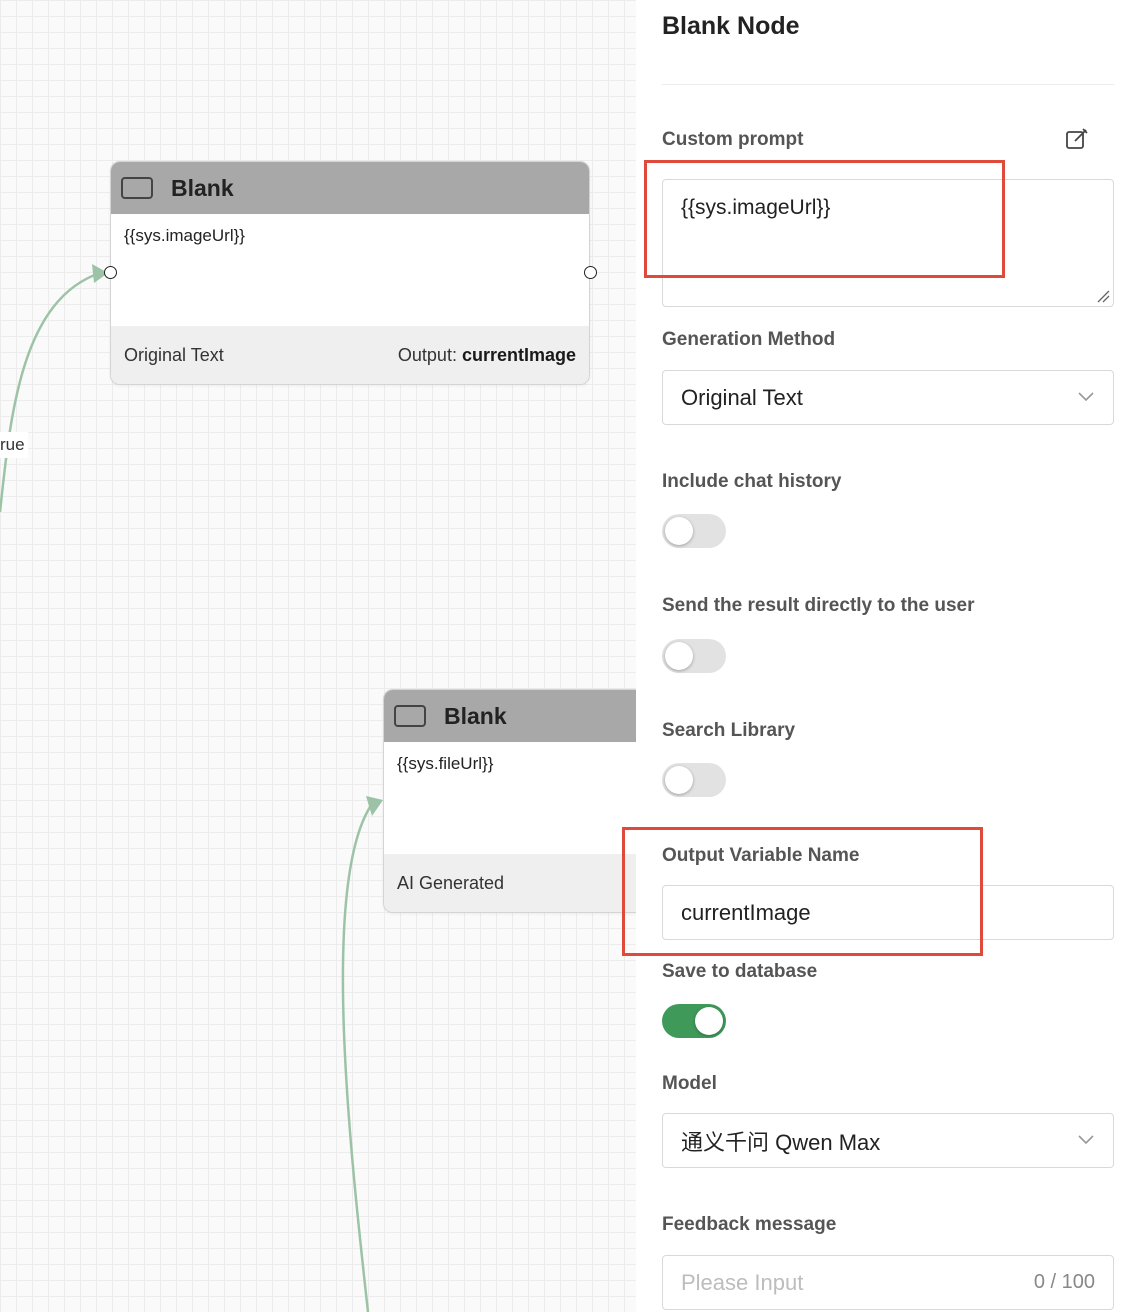 The height and width of the screenshot is (1312, 1140). What do you see at coordinates (731, 26) in the screenshot?
I see `panel-title: Blank Node` at bounding box center [731, 26].